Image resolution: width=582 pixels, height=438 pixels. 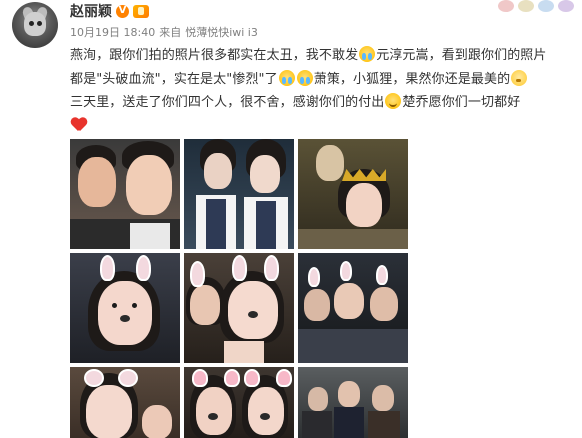 I want to click on avatar, so click(x=35, y=25).